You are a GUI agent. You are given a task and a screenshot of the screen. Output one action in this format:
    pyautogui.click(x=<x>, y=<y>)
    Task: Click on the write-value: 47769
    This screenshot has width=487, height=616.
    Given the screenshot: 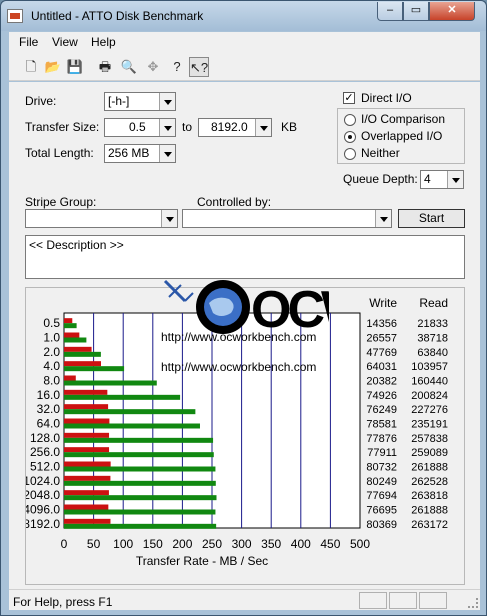 What is the action you would take?
    pyautogui.click(x=381, y=353)
    